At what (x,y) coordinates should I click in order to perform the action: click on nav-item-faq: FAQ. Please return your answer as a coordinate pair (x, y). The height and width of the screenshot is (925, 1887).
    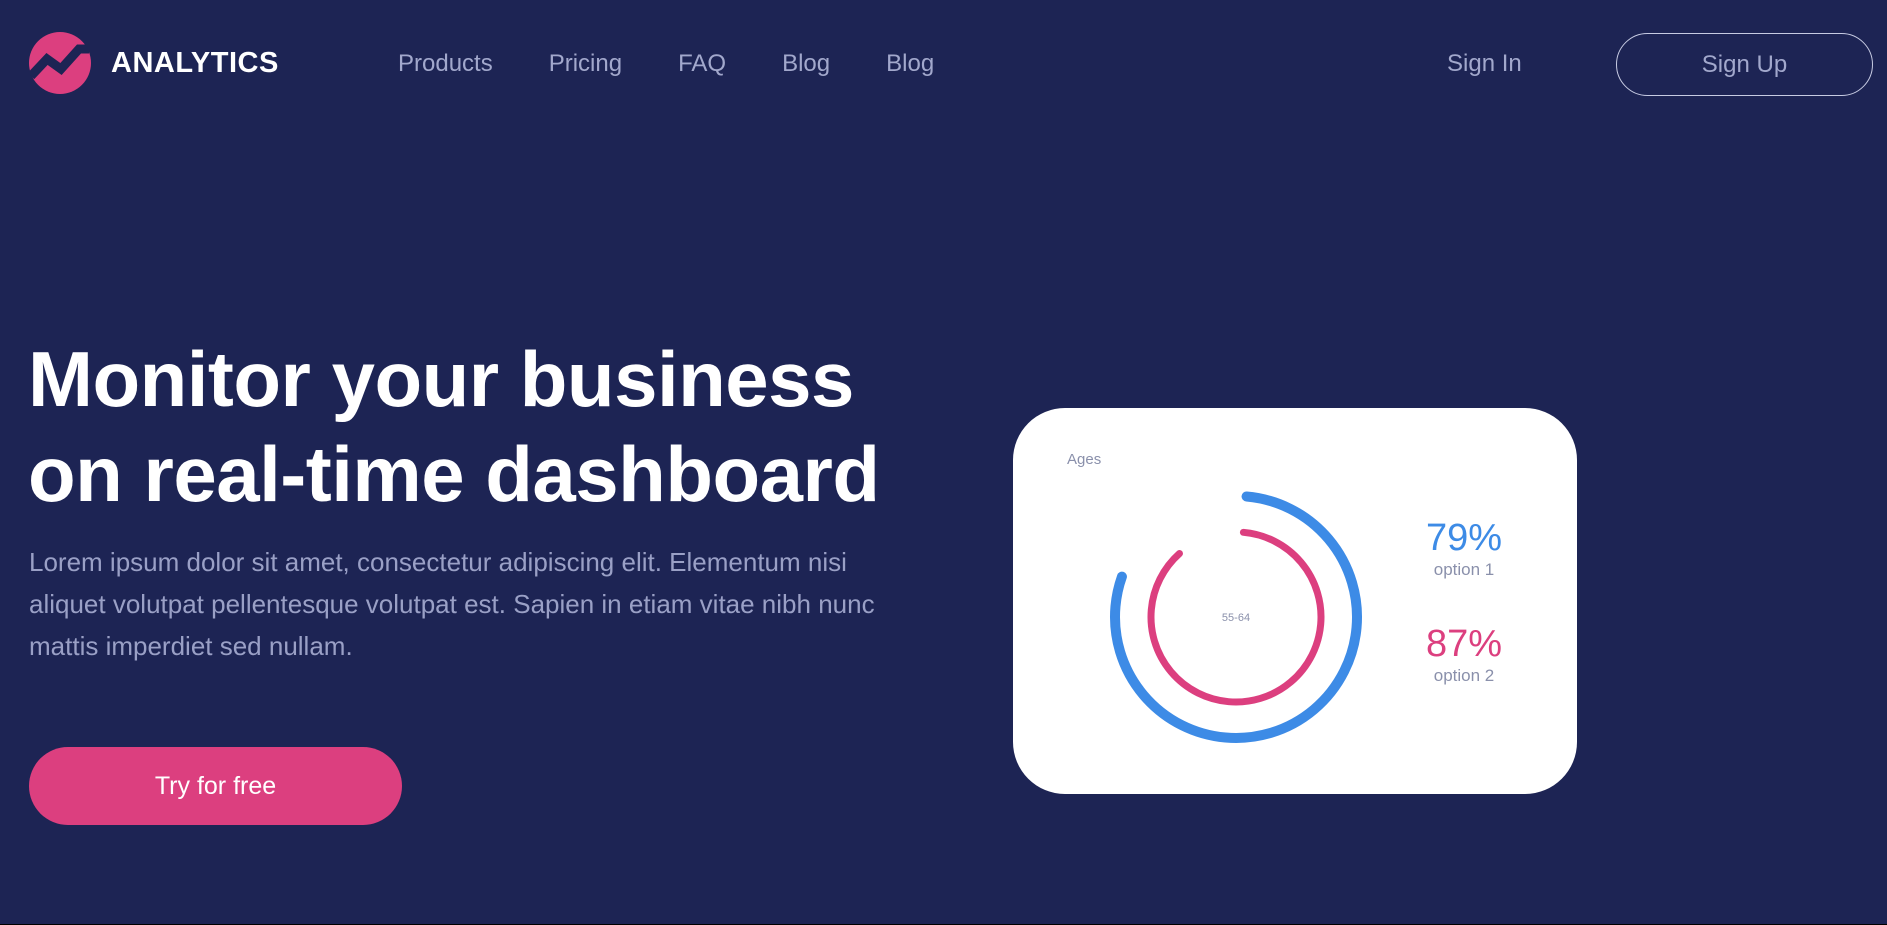
    Looking at the image, I should click on (702, 64).